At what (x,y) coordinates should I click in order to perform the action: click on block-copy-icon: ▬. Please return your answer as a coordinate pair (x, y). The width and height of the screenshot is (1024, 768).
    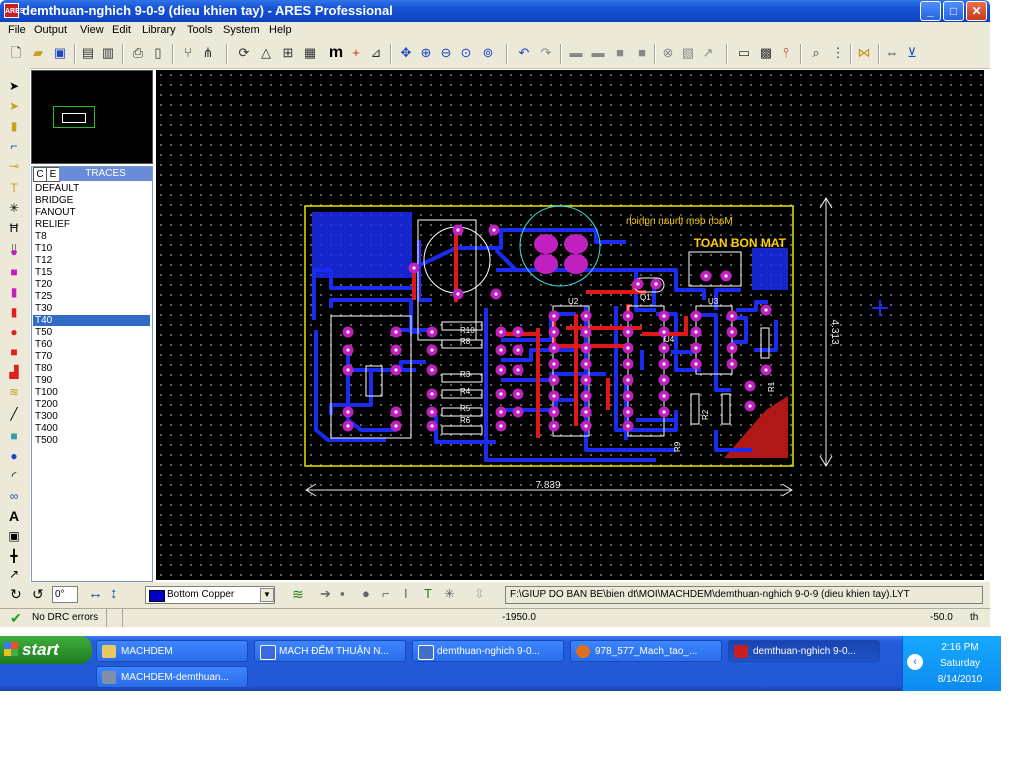
    Looking at the image, I should click on (576, 53).